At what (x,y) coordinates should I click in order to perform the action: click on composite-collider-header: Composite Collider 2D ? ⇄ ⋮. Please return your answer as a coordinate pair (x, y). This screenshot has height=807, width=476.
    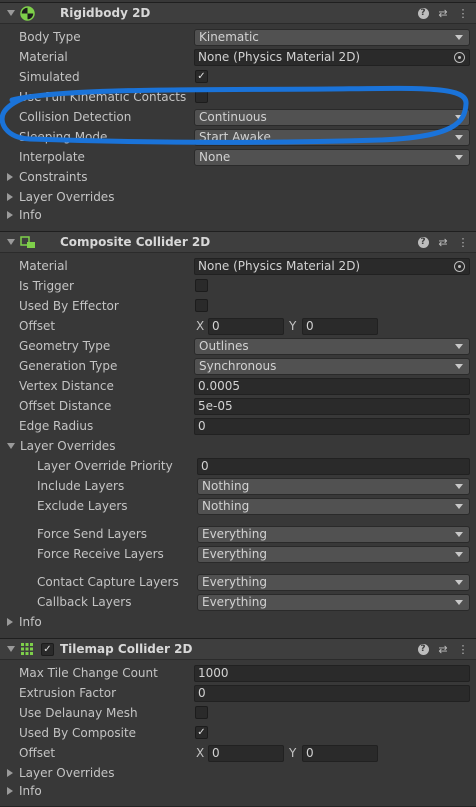
    Looking at the image, I should click on (238, 242).